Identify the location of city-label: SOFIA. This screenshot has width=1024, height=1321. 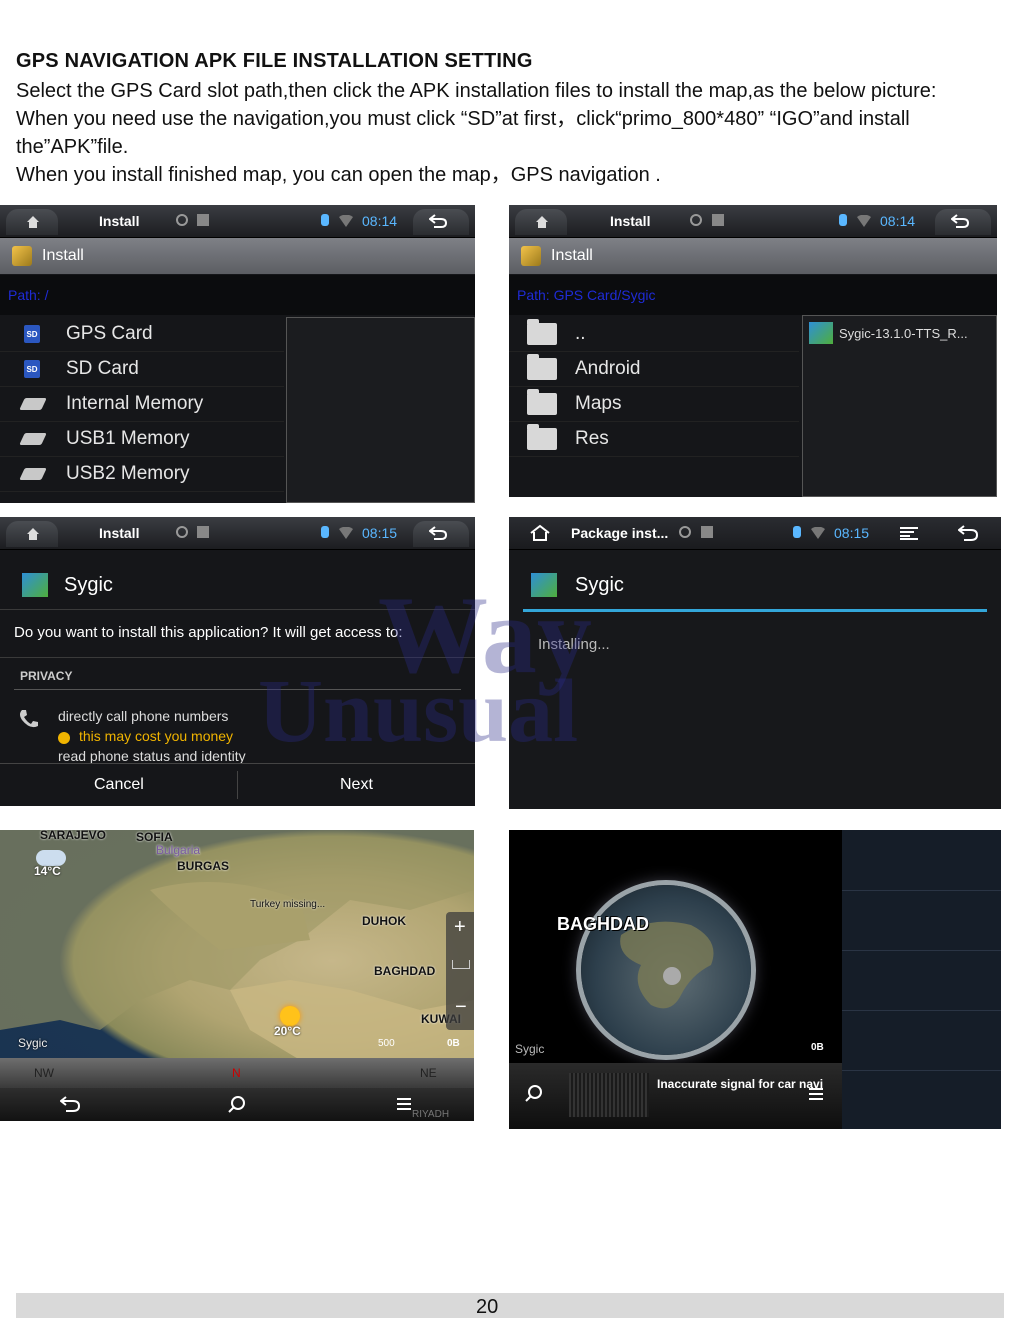
(154, 837).